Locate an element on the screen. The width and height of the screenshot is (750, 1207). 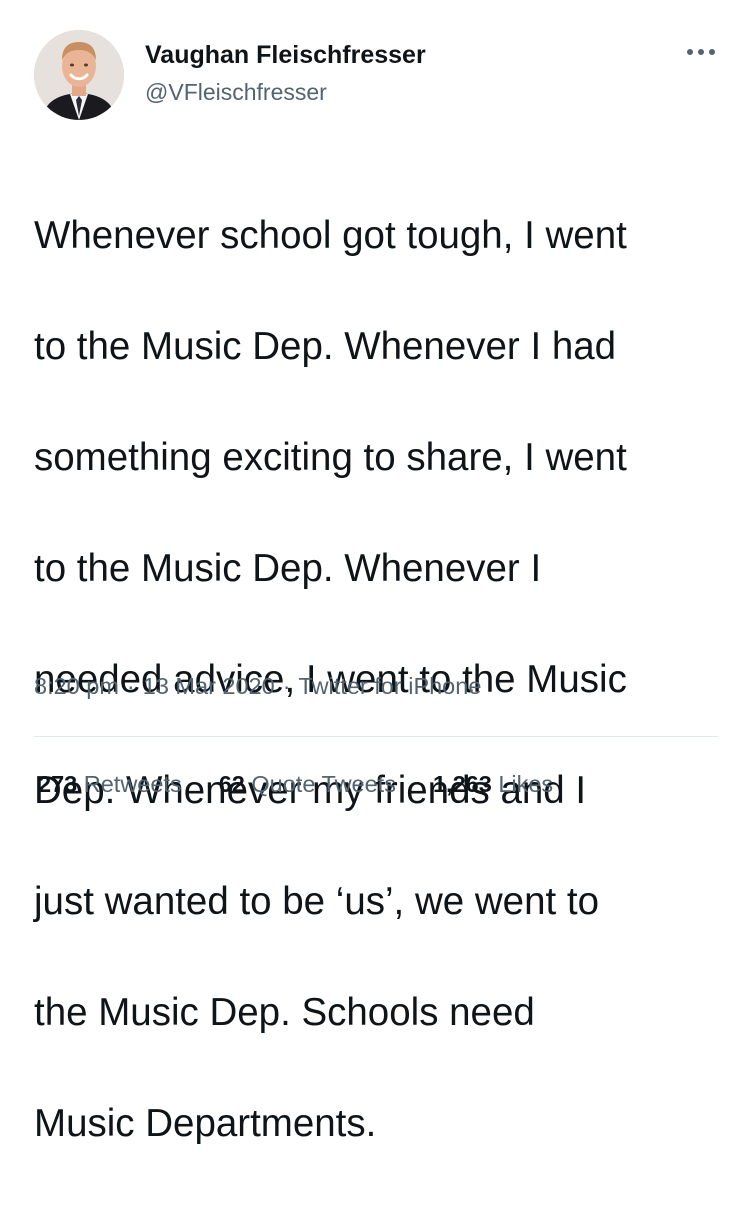
likes-count: 1,263 is located at coordinates (462, 784).